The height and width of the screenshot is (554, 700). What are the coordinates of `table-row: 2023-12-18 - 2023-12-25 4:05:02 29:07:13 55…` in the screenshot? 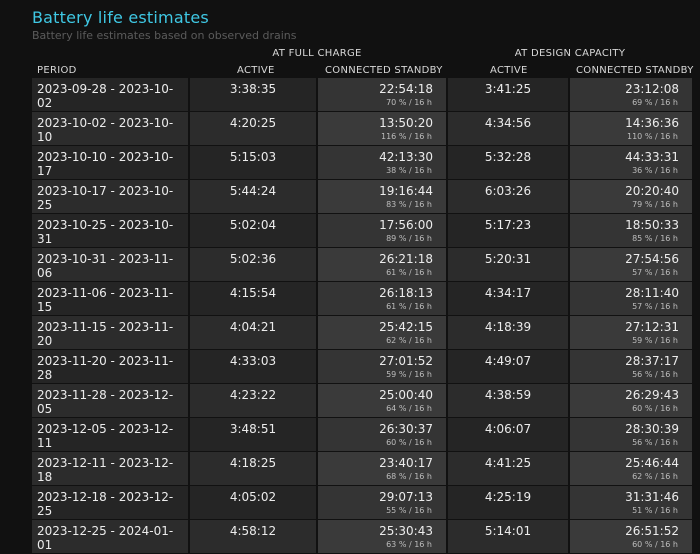 It's located at (362, 502).